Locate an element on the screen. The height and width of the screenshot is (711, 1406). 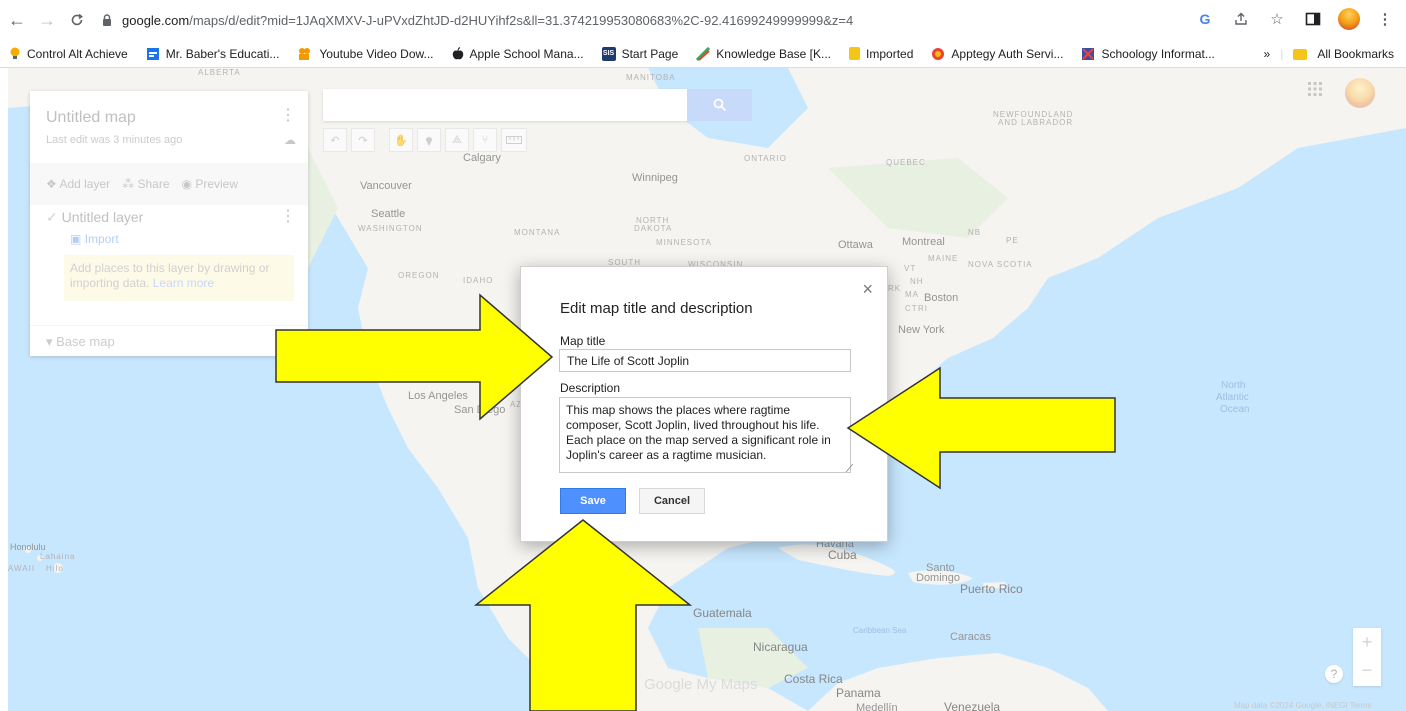
save-button: Save is located at coordinates (593, 501).